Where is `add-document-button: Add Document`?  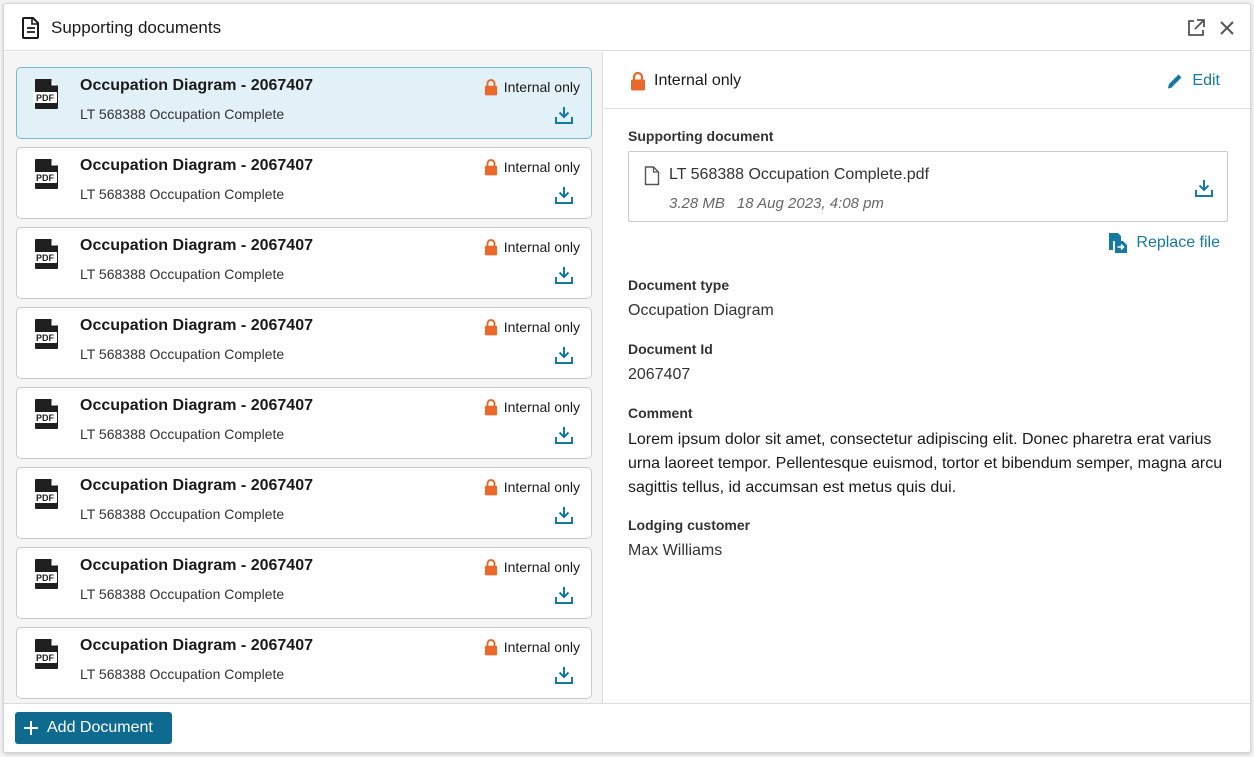 add-document-button: Add Document is located at coordinates (93, 728).